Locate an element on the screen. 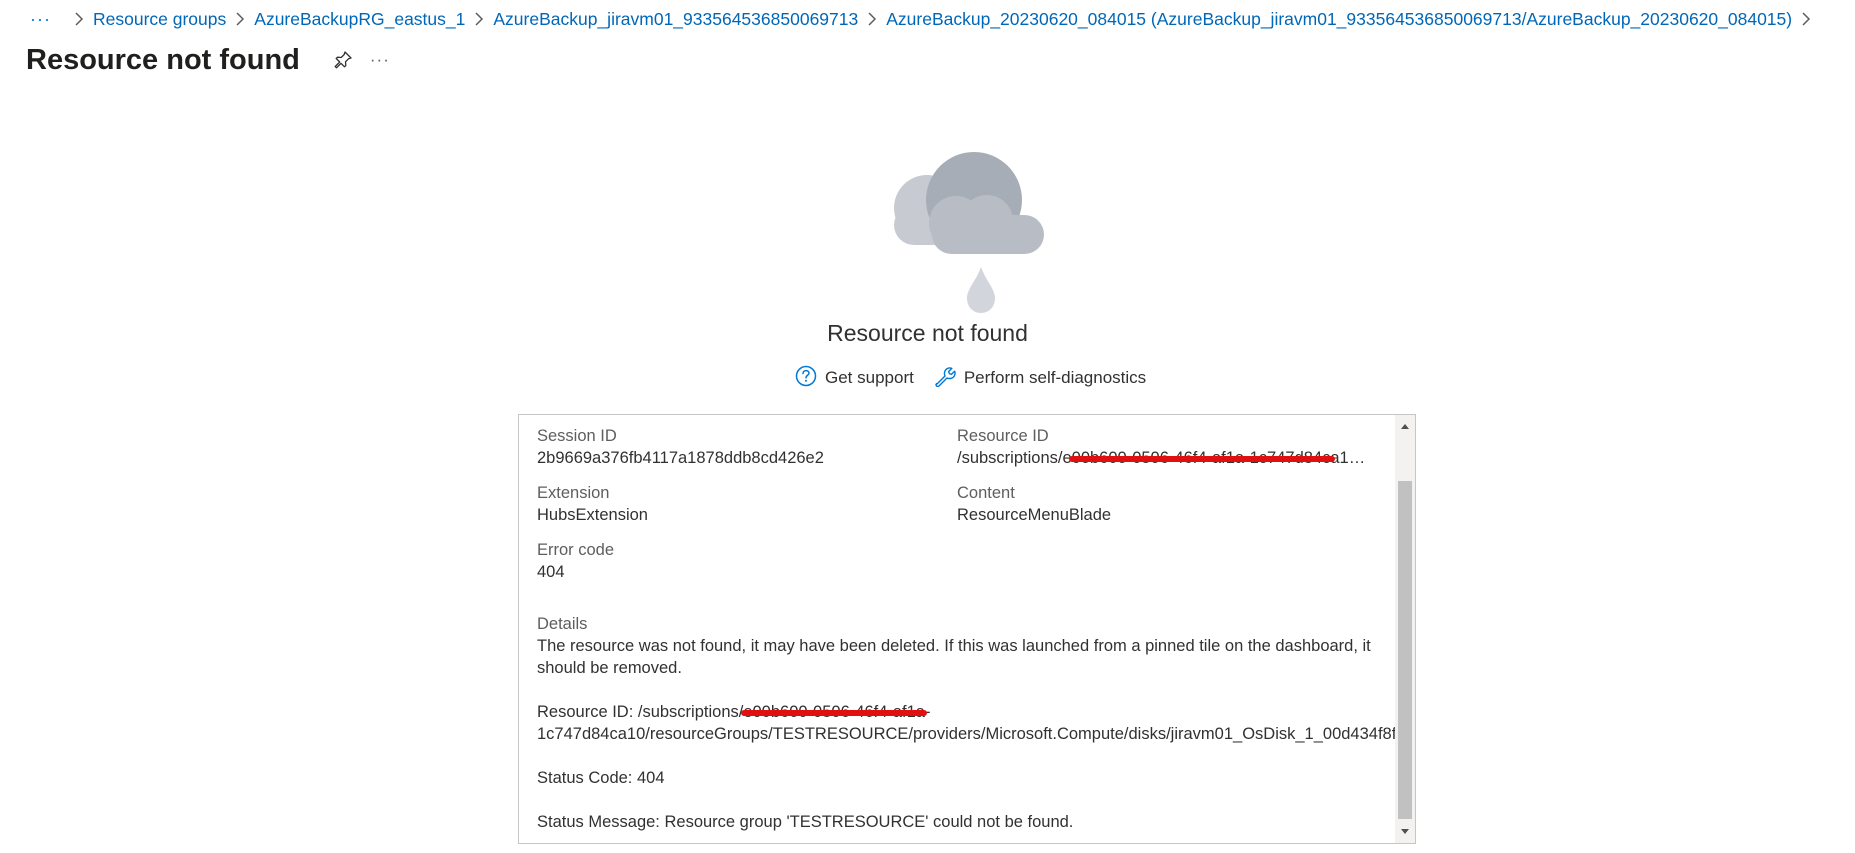 Image resolution: width=1855 pixels, height=853 pixels. vertical-scrollbar is located at coordinates (1405, 629).